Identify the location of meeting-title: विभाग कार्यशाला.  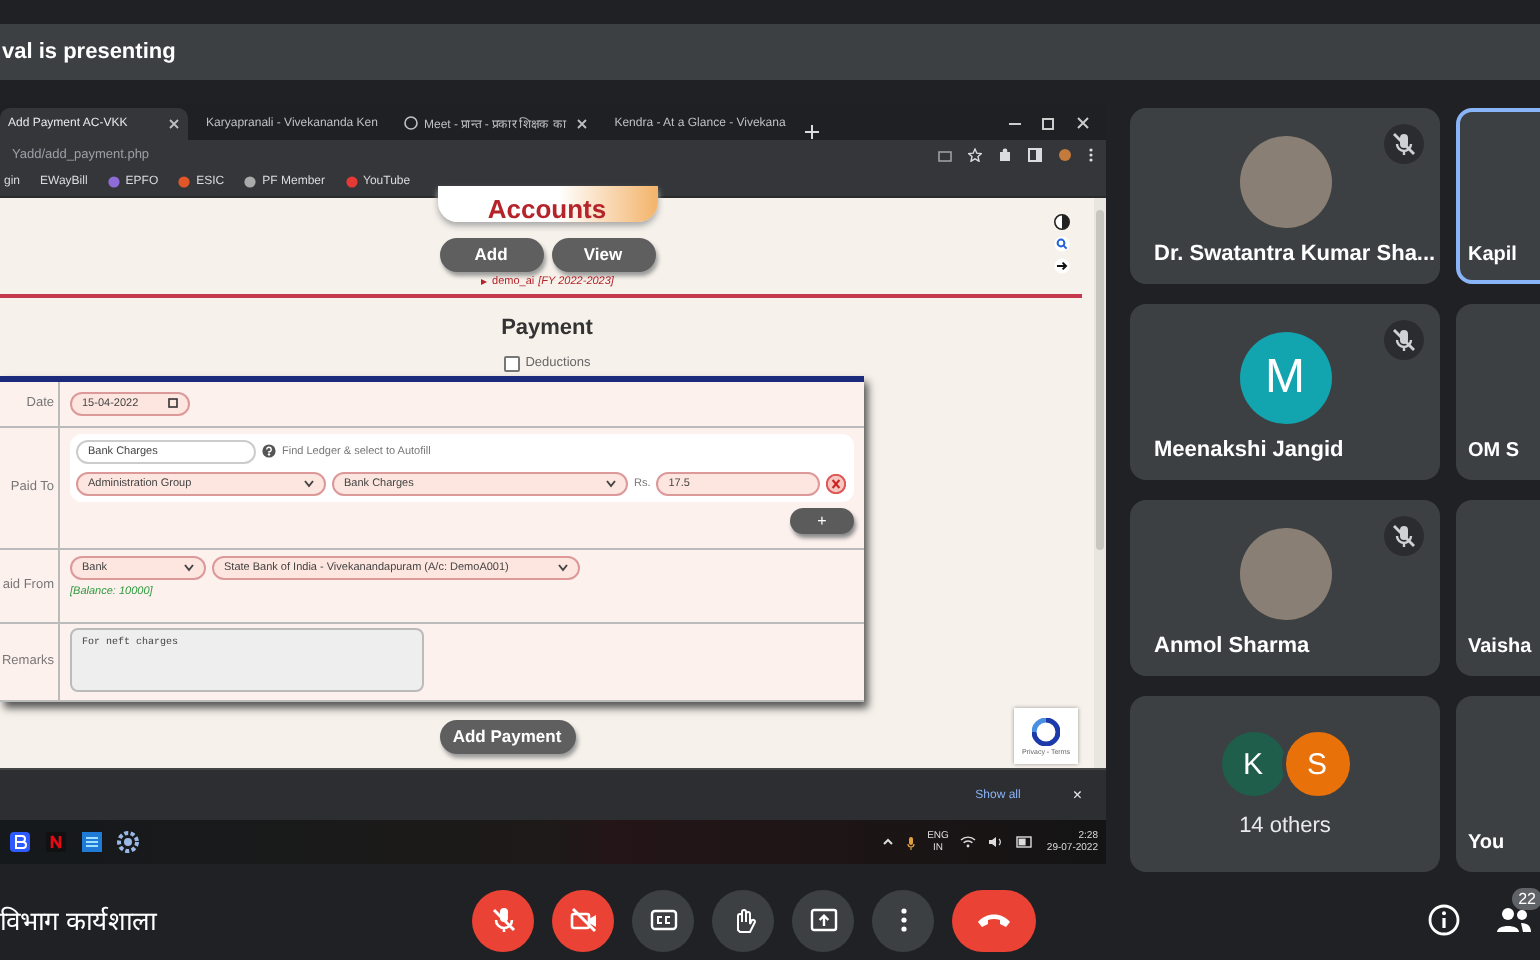
(79, 921).